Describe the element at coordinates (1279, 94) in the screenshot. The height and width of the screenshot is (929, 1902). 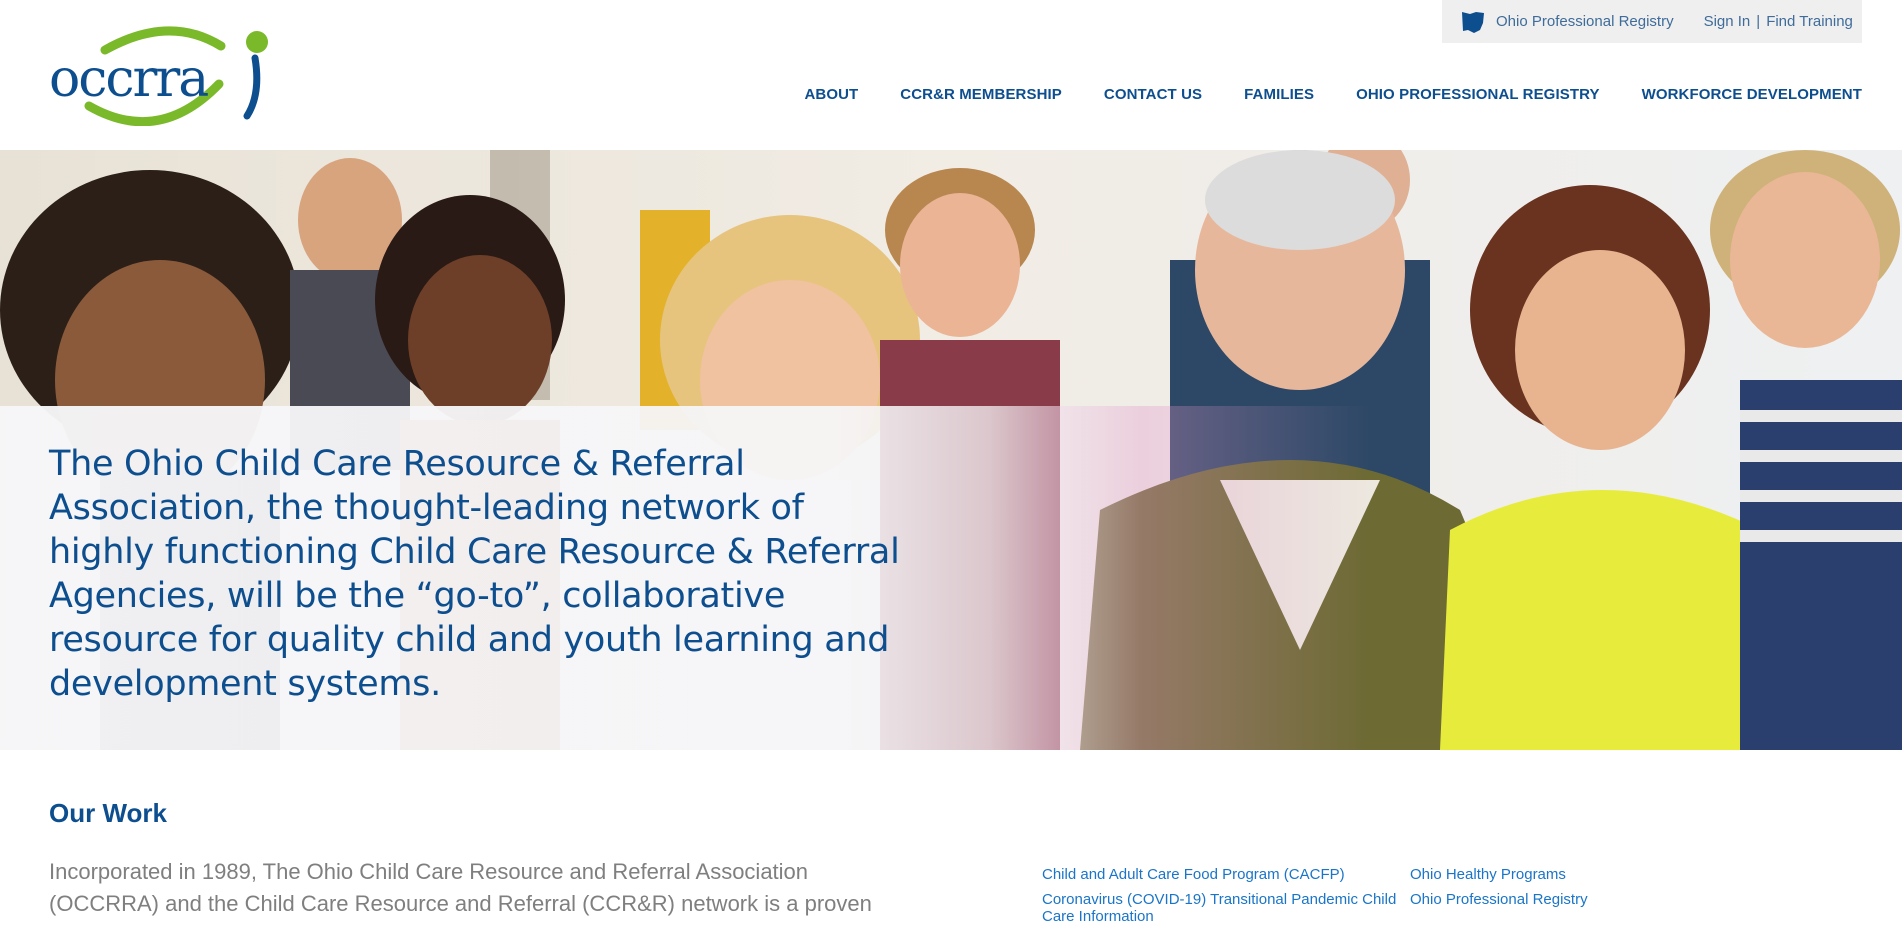
I see `nav-families: FAMILIES` at that location.